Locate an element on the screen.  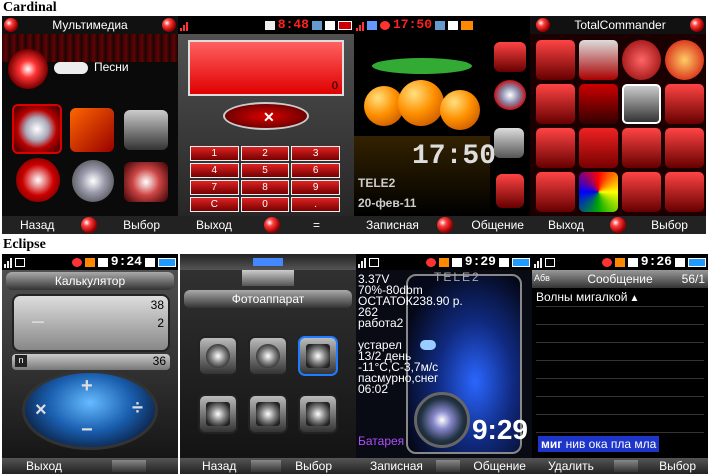
equals-softkey: = is located at coordinates (333, 225).